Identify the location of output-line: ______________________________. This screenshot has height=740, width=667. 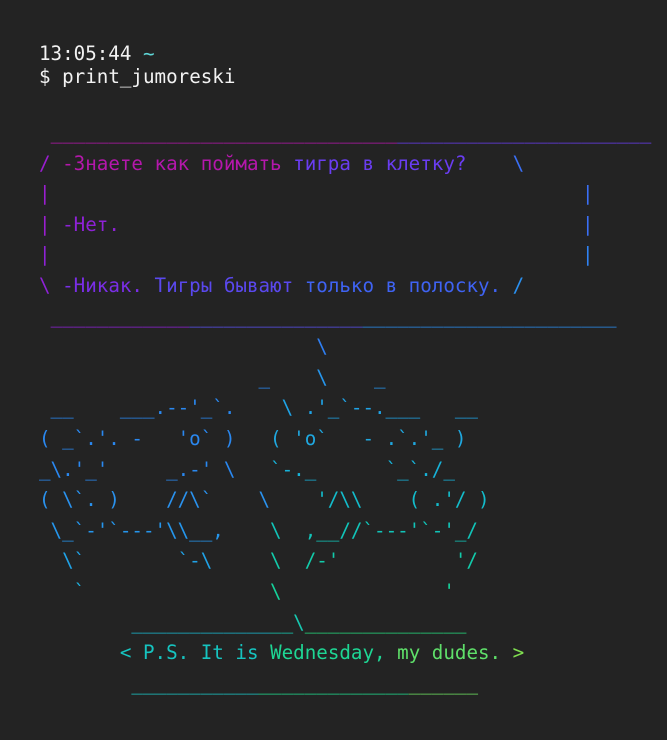
(258, 683).